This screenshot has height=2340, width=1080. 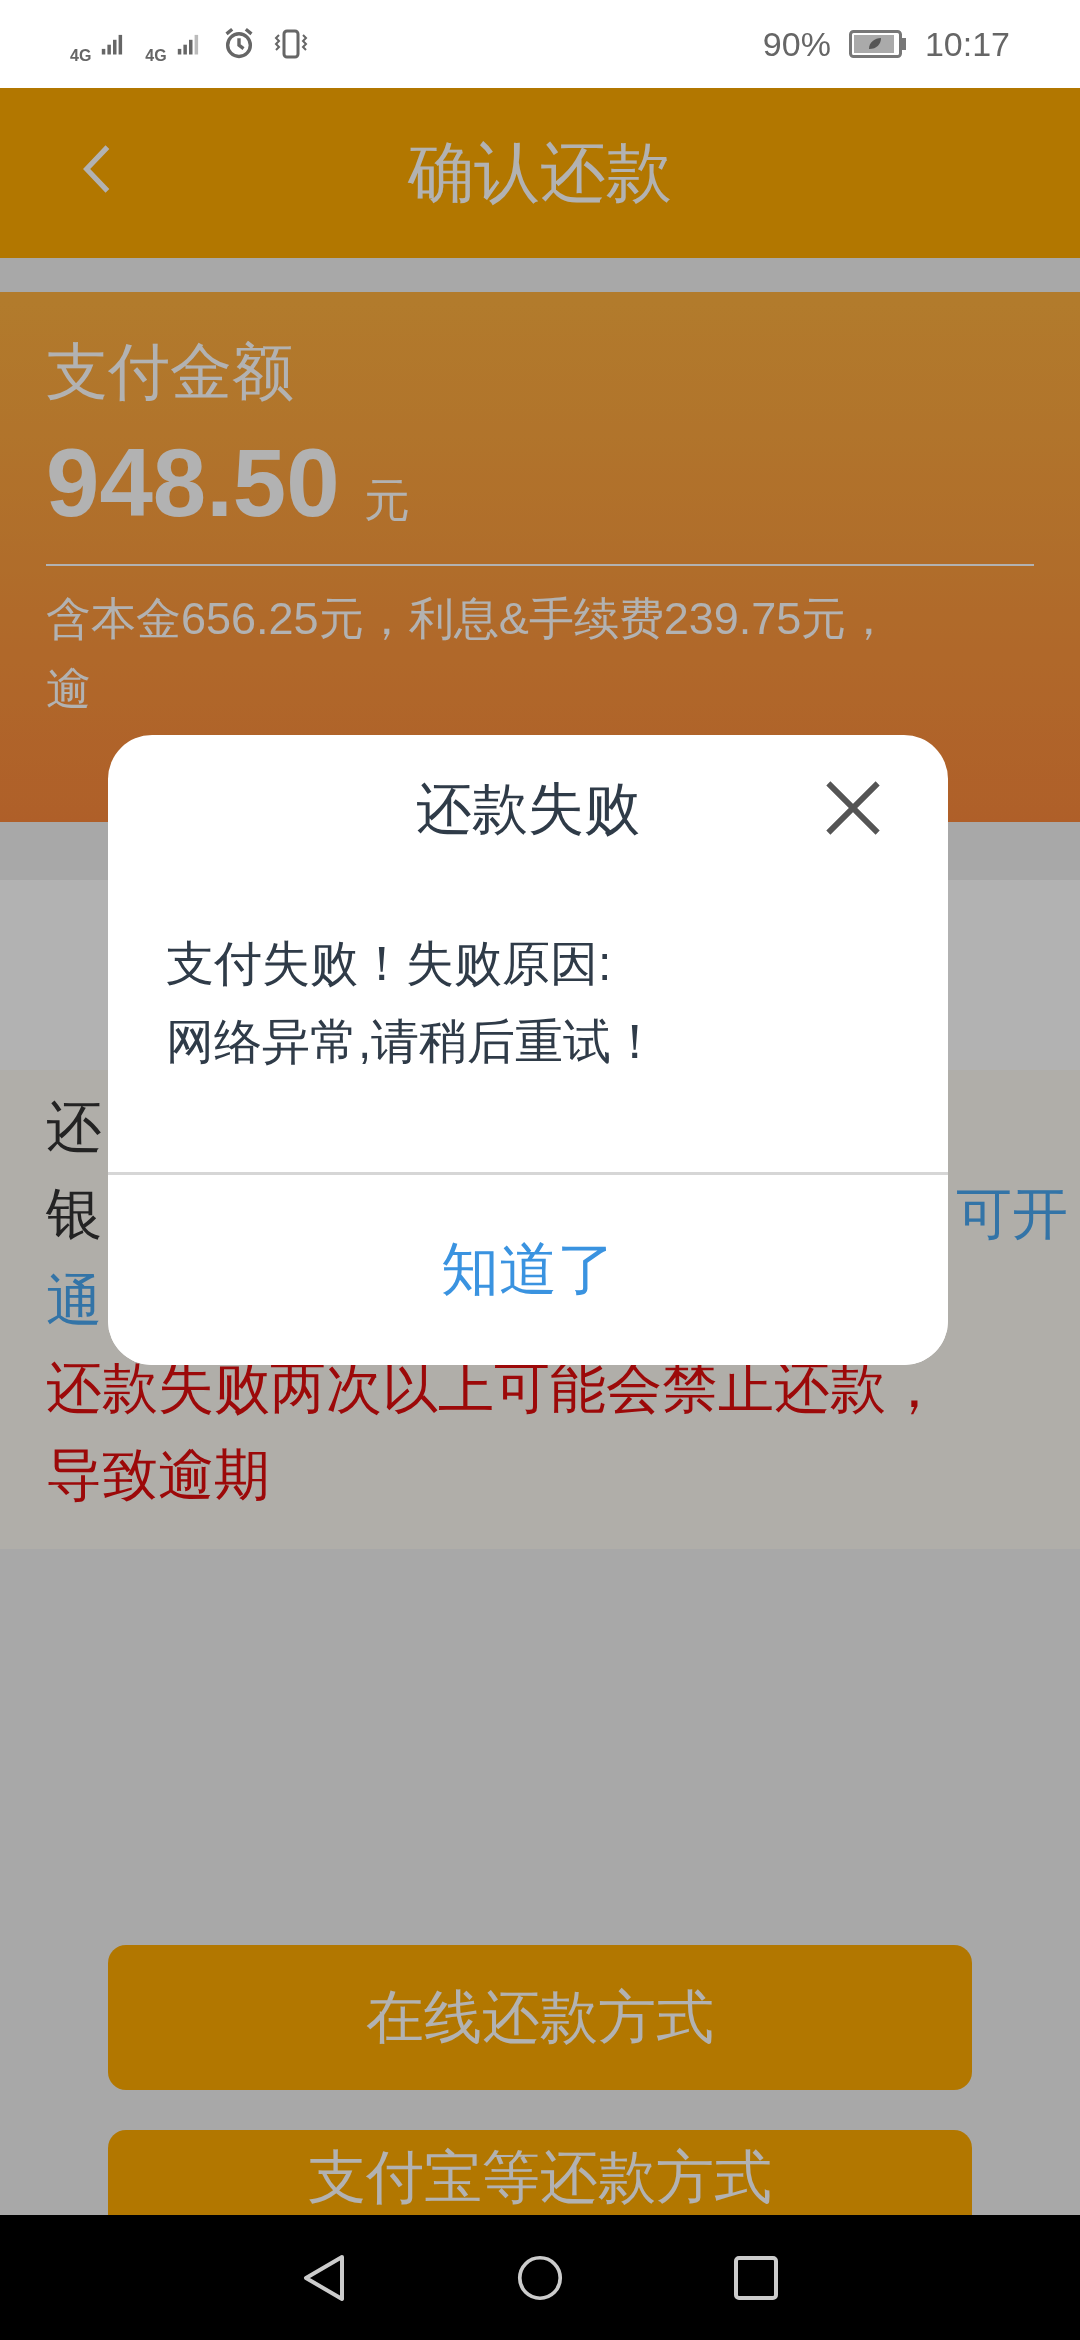 I want to click on dialog-message: 网络异常,请稍后重试！, so click(x=413, y=1042).